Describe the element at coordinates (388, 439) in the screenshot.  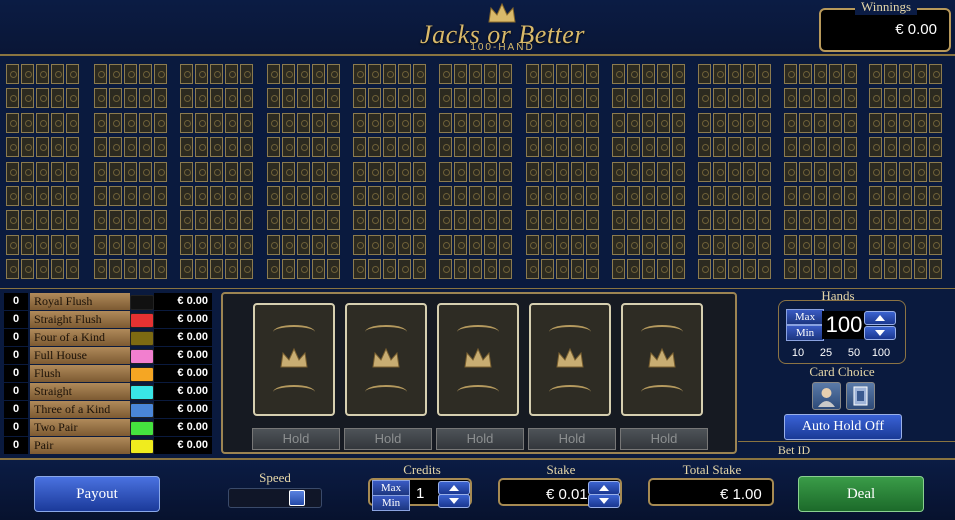
I see `hold-button-2: Hold` at that location.